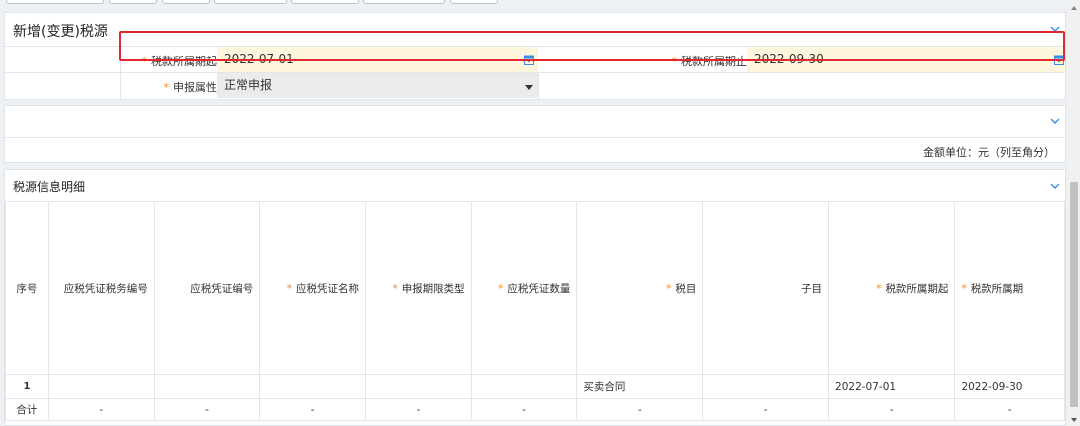  What do you see at coordinates (27, 288) in the screenshot?
I see `column-header: 序号` at bounding box center [27, 288].